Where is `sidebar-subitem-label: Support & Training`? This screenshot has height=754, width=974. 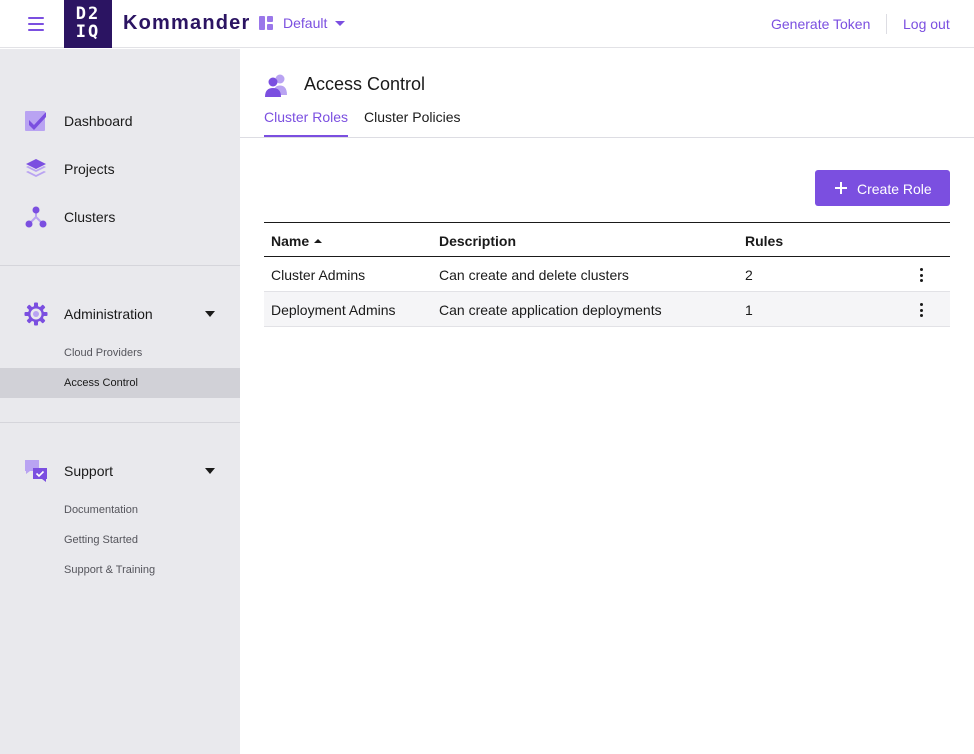 sidebar-subitem-label: Support & Training is located at coordinates (110, 570).